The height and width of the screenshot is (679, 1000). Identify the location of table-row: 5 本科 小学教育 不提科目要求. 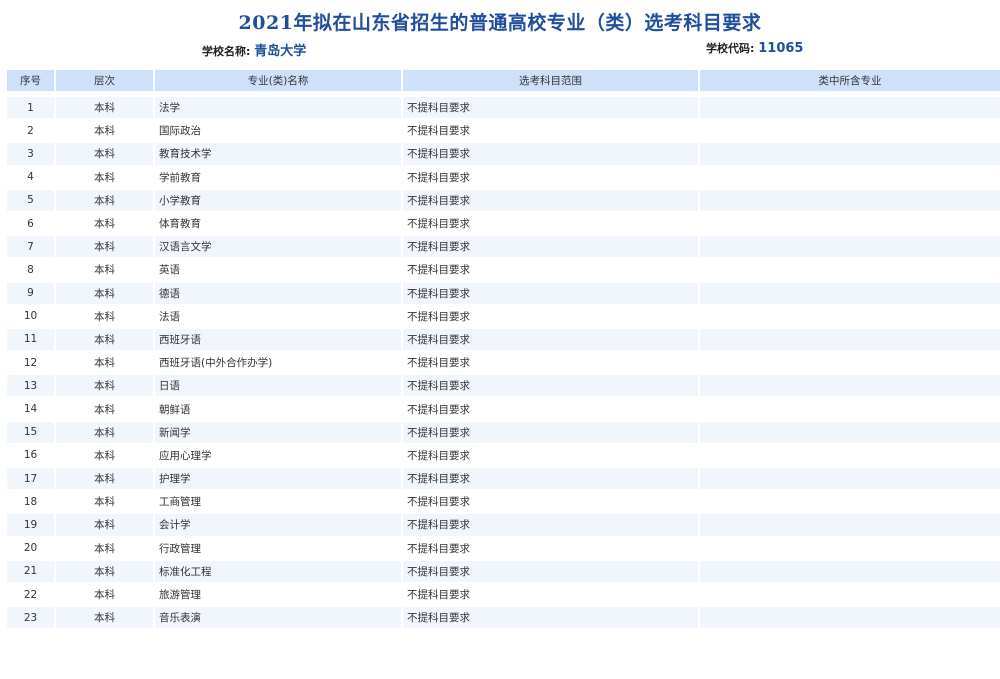
(503, 200).